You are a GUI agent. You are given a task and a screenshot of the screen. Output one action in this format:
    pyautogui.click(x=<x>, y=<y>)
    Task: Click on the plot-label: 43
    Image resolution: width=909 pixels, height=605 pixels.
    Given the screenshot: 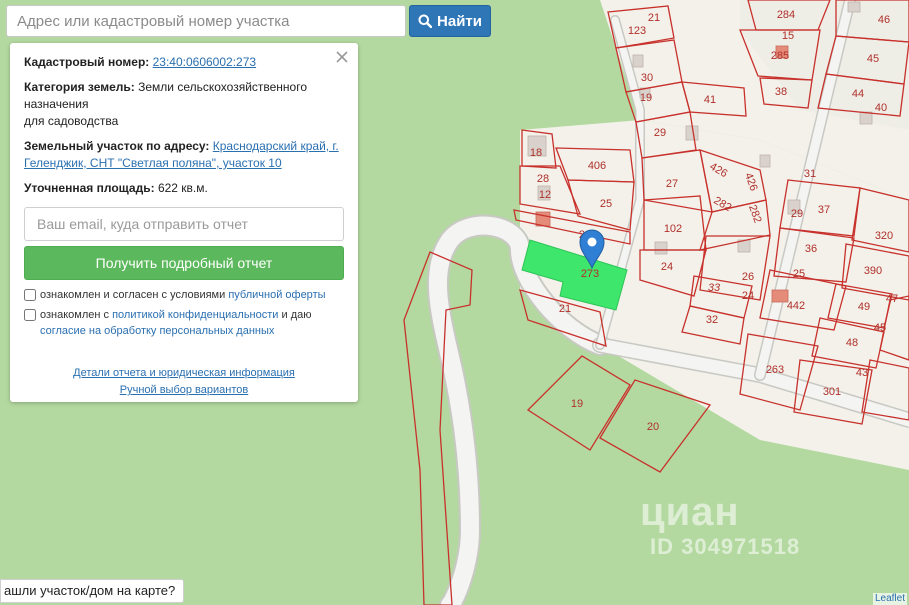 What is the action you would take?
    pyautogui.click(x=862, y=373)
    